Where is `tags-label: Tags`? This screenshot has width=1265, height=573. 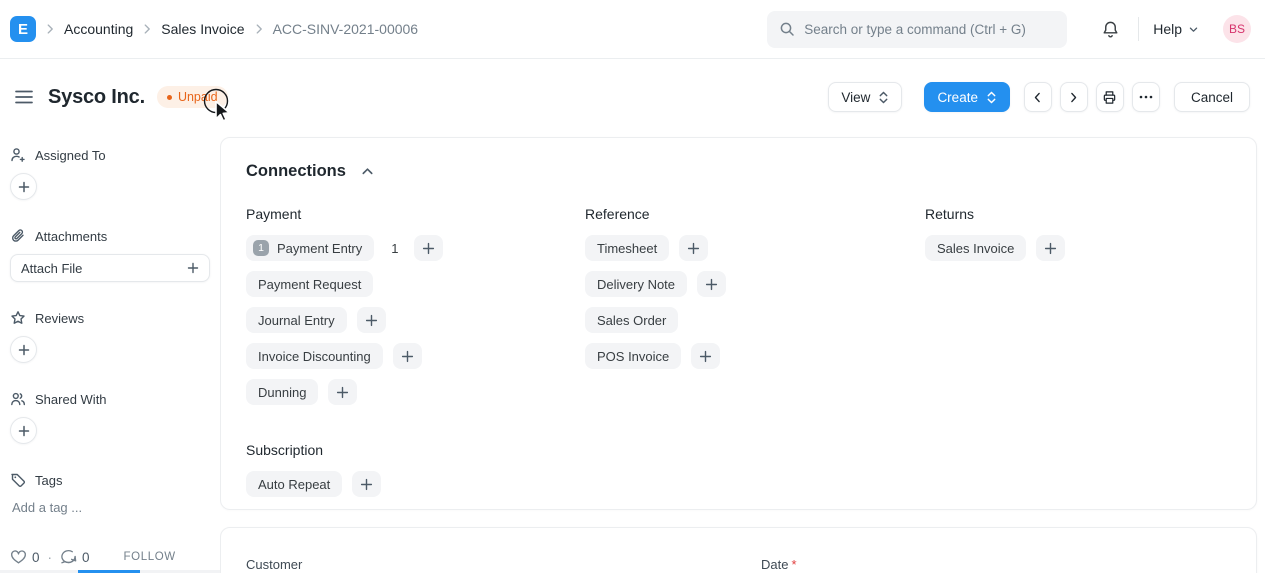 tags-label: Tags is located at coordinates (49, 480).